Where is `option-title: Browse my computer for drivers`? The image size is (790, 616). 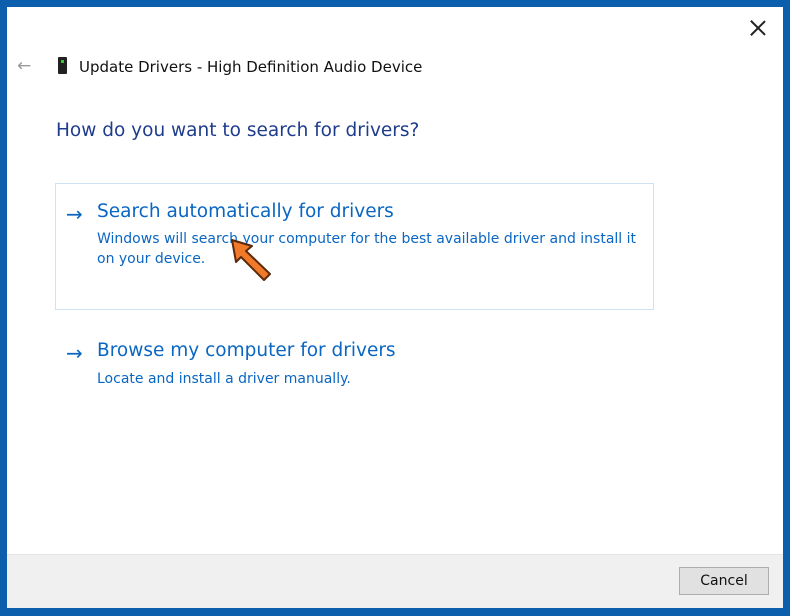 option-title: Browse my computer for drivers is located at coordinates (246, 350).